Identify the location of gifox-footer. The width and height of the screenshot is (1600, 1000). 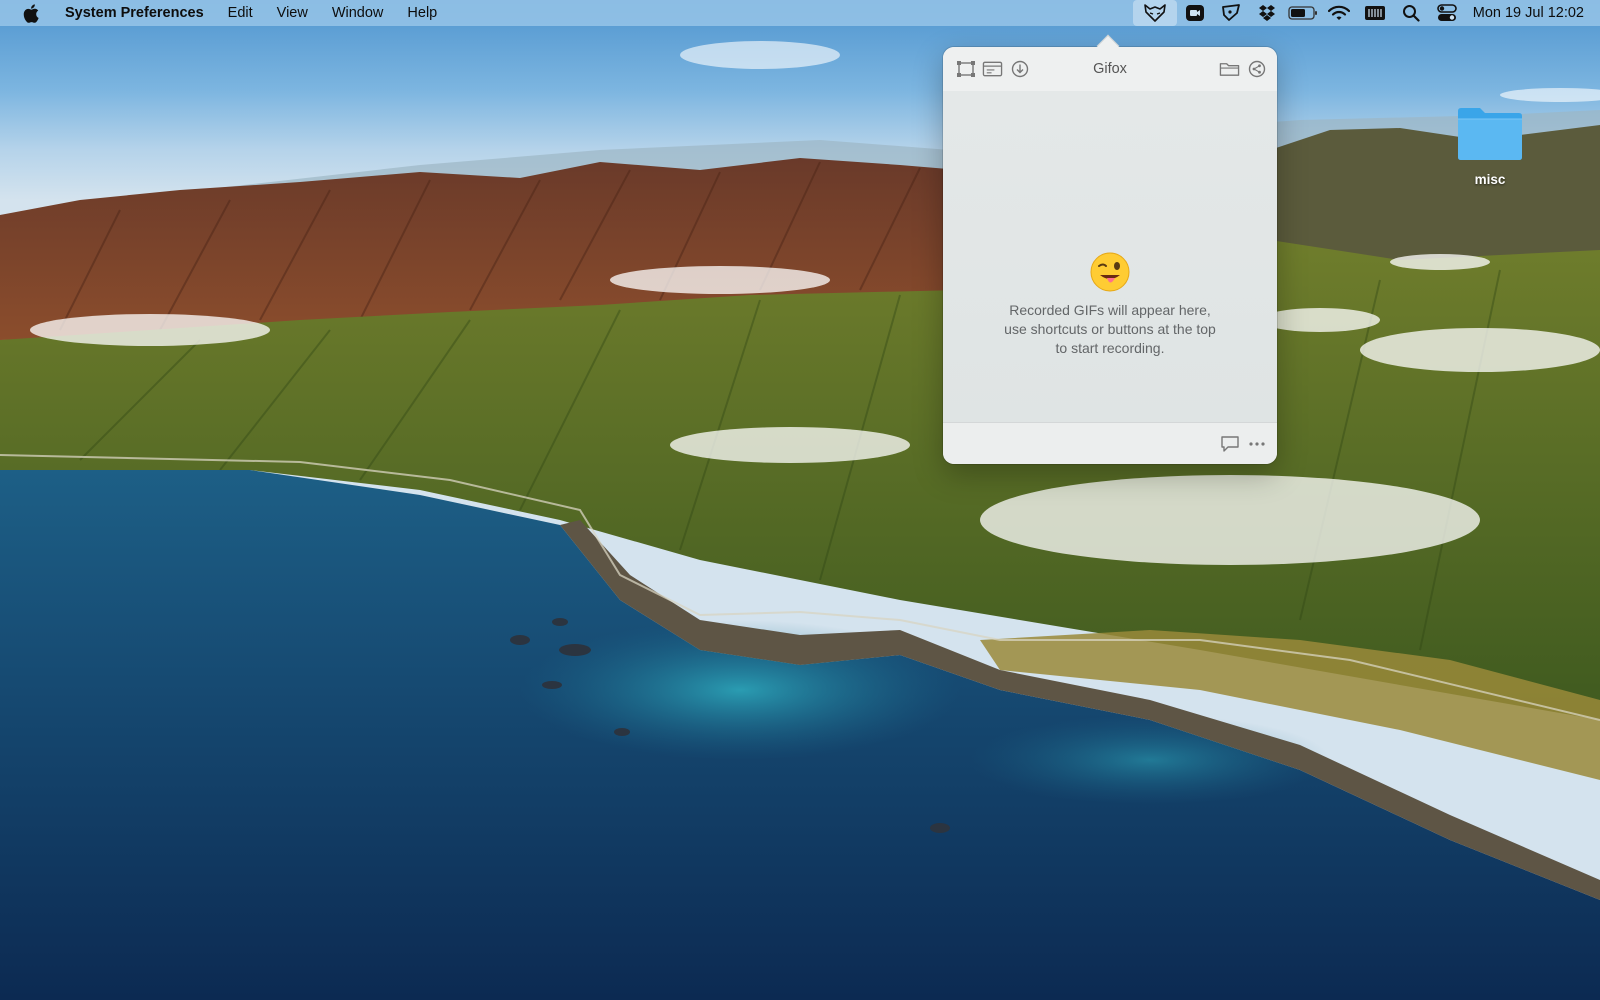
(1110, 443).